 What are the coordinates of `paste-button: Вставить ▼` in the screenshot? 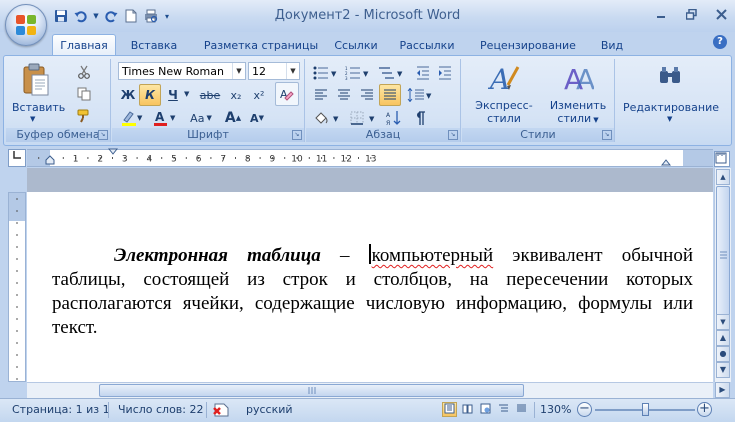 It's located at (38, 92).